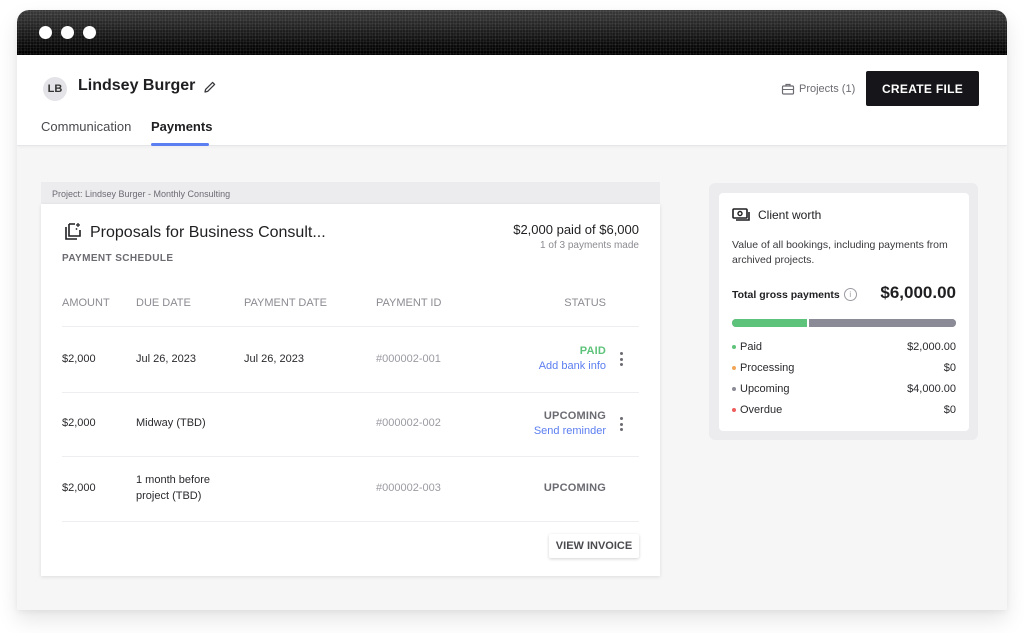 The width and height of the screenshot is (1024, 633). What do you see at coordinates (850, 294) in the screenshot?
I see `info-icon: i` at bounding box center [850, 294].